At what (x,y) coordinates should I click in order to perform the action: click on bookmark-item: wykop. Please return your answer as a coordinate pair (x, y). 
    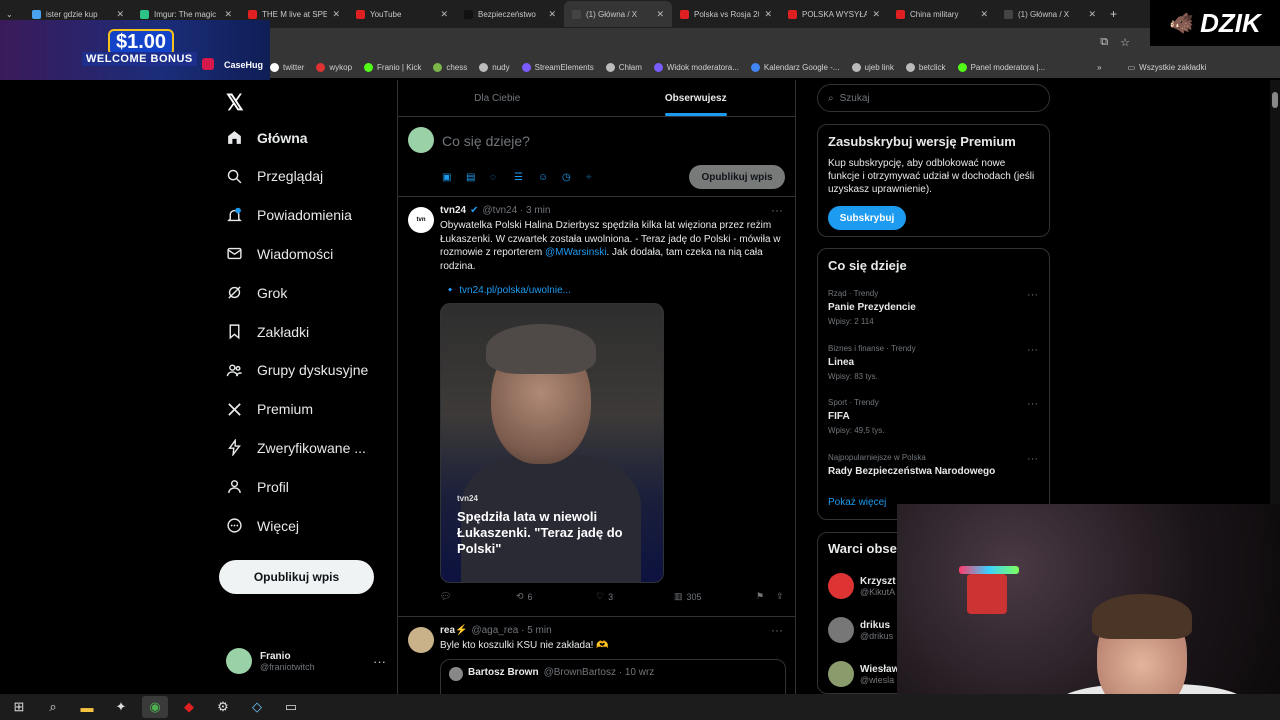
    Looking at the image, I should click on (334, 67).